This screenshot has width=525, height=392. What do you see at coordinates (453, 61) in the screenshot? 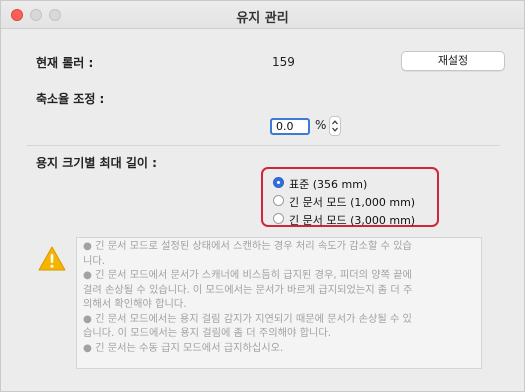
I see `reset-button: 재설정` at bounding box center [453, 61].